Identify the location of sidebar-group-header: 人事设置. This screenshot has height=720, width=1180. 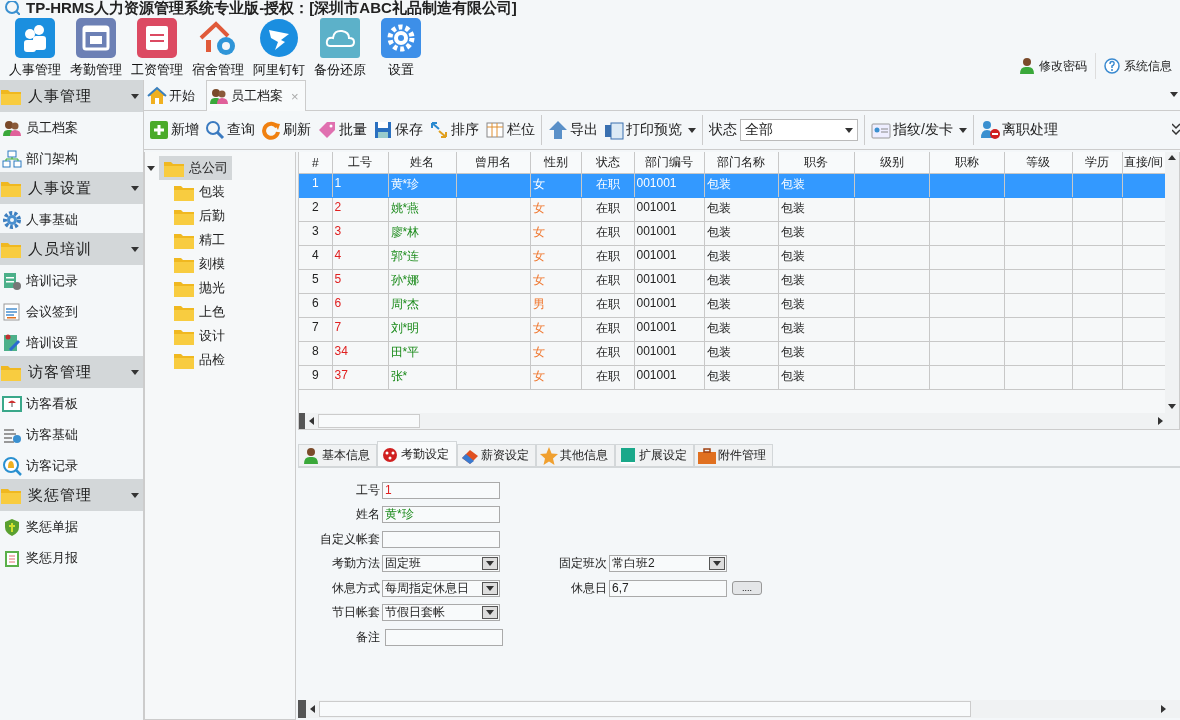
(71, 188).